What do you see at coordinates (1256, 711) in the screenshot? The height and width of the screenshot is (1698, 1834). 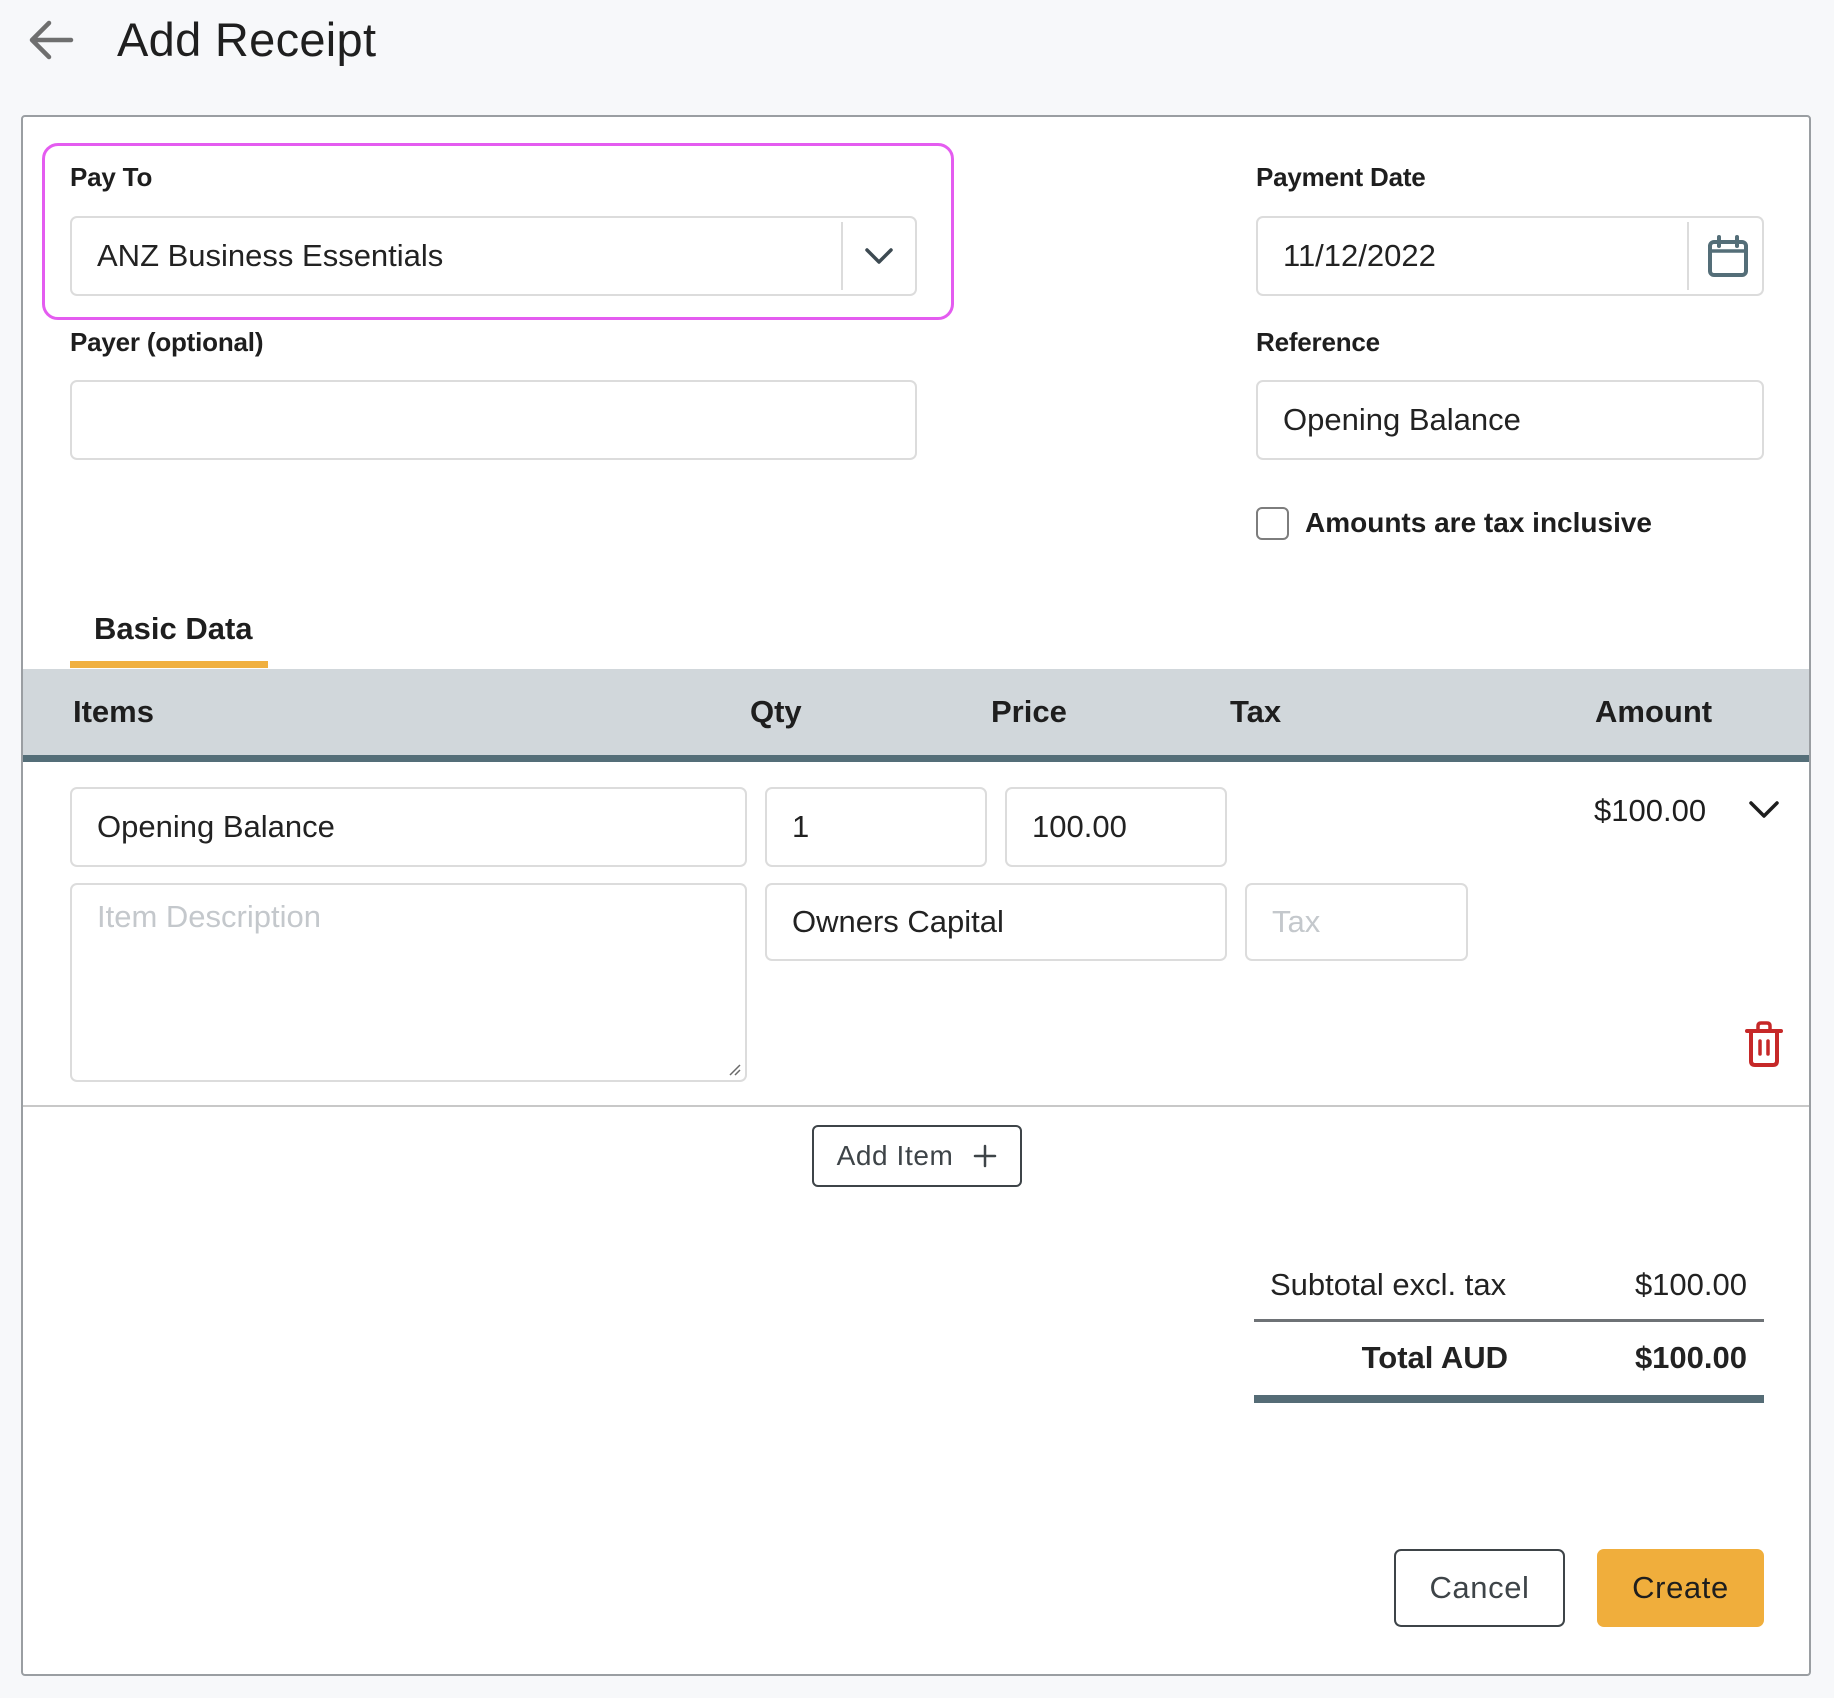 I see `column-header-tax: Tax` at bounding box center [1256, 711].